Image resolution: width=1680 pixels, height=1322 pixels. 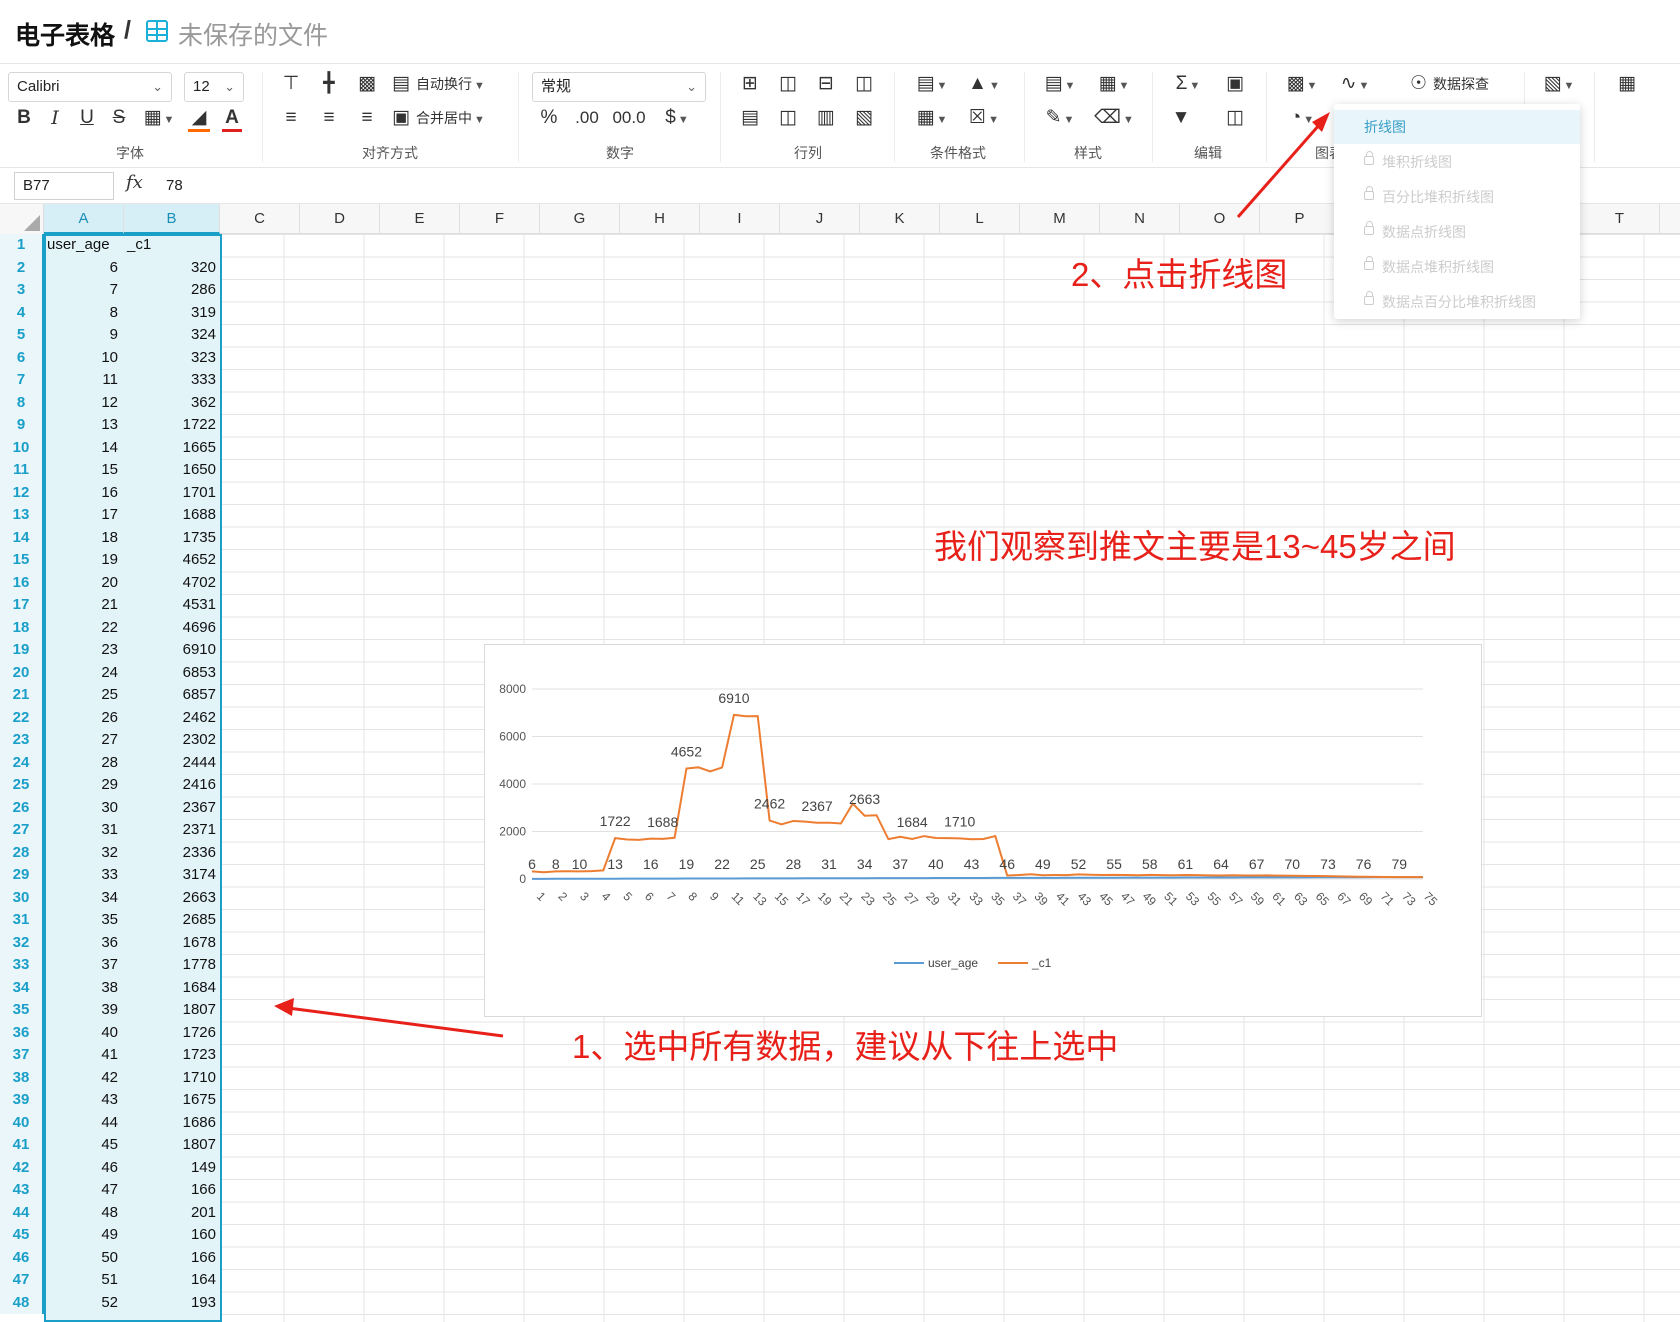 What do you see at coordinates (83, 335) in the screenshot?
I see `cell-a: 9` at bounding box center [83, 335].